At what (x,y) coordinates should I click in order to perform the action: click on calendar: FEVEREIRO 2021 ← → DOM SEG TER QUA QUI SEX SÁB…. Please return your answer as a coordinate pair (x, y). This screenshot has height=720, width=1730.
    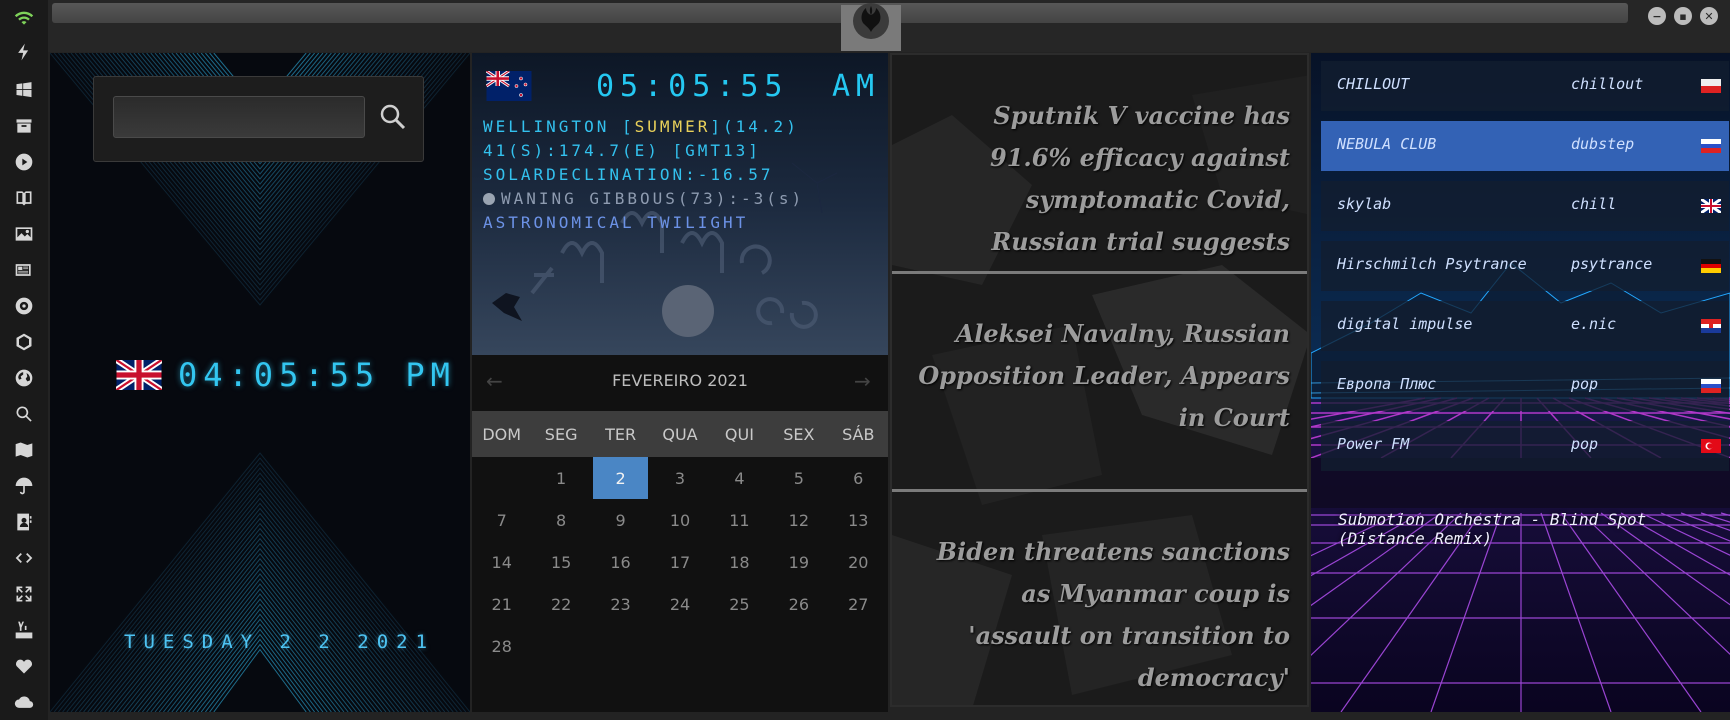
    Looking at the image, I should click on (680, 533).